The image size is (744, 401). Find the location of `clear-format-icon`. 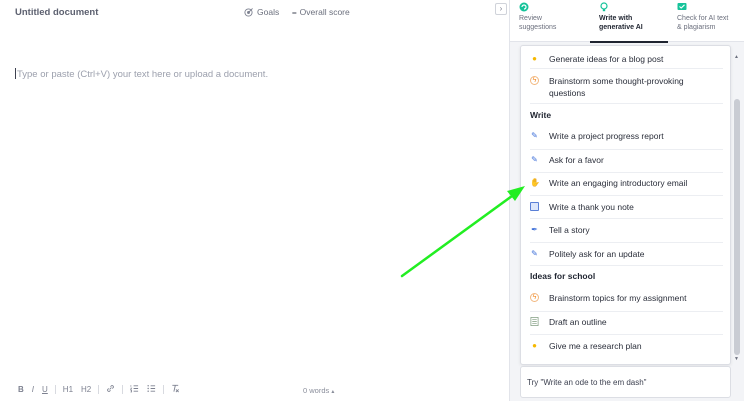

clear-format-icon is located at coordinates (176, 388).